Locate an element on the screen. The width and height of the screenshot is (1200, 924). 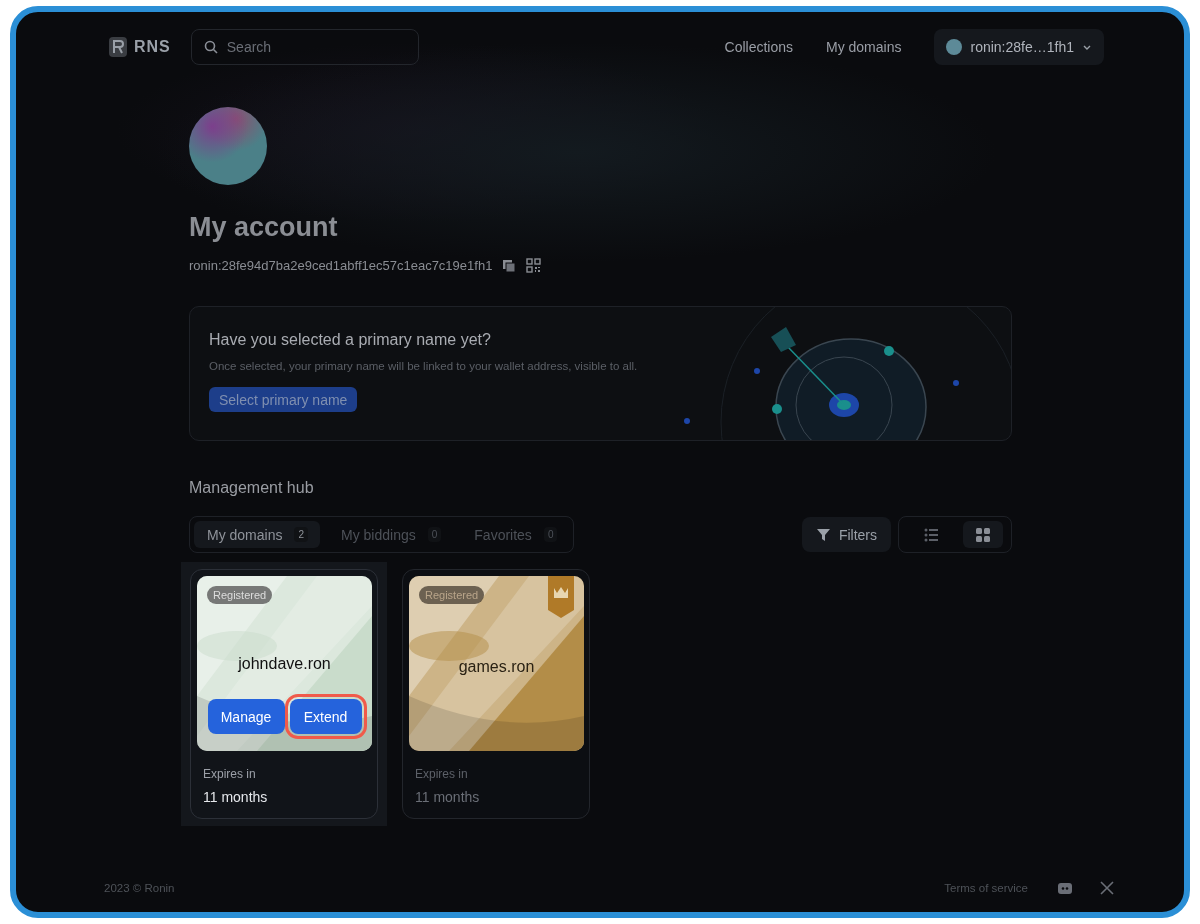
banner-title: Have you selected a primary name yet? is located at coordinates (350, 340).